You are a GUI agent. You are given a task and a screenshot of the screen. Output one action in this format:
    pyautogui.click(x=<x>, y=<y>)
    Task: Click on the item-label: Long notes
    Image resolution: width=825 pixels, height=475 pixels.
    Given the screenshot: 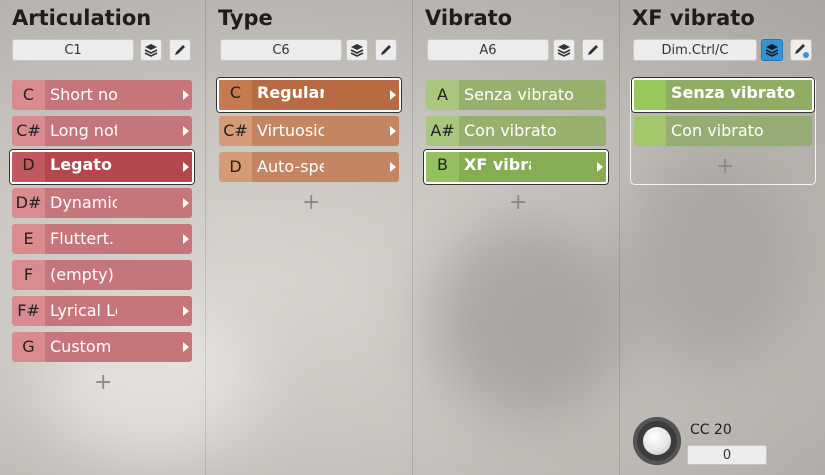 What is the action you would take?
    pyautogui.click(x=81, y=131)
    